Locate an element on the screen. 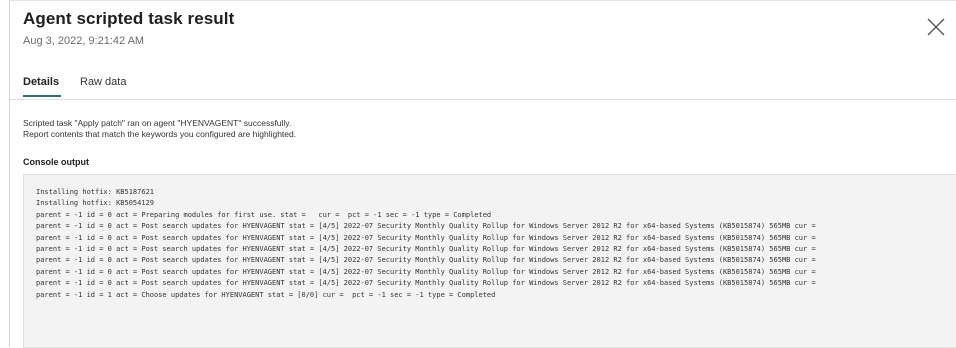 The width and height of the screenshot is (956, 348). console-line: Installing hotfix: KB5187621 is located at coordinates (95, 192).